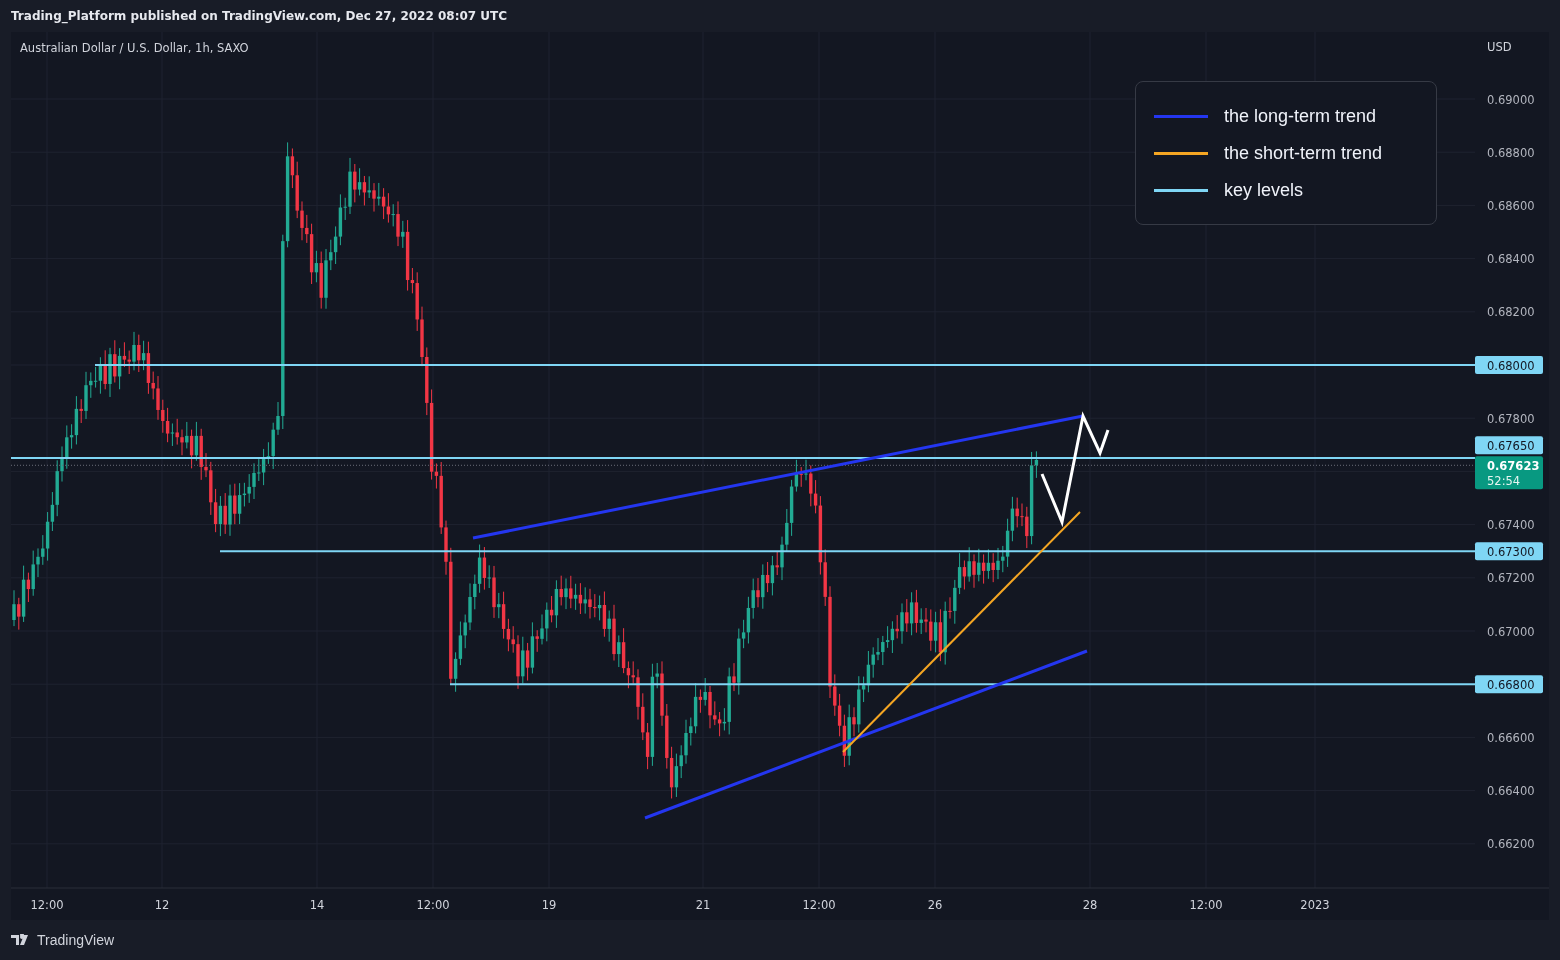 This screenshot has width=1560, height=960. I want to click on price-tick: 0.68600, so click(1511, 205).